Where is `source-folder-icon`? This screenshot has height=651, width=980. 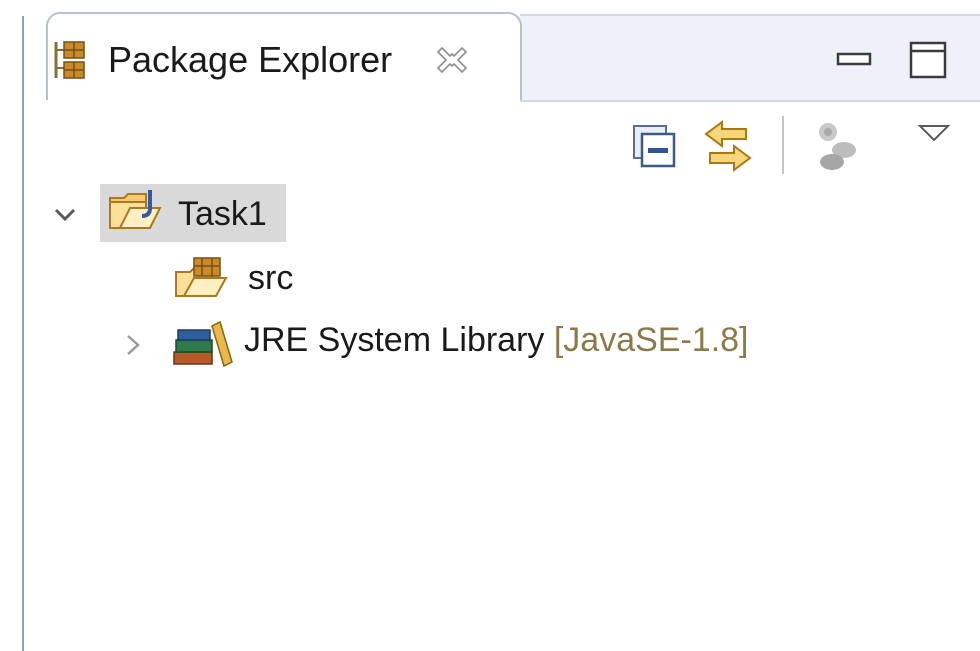
source-folder-icon is located at coordinates (201, 277).